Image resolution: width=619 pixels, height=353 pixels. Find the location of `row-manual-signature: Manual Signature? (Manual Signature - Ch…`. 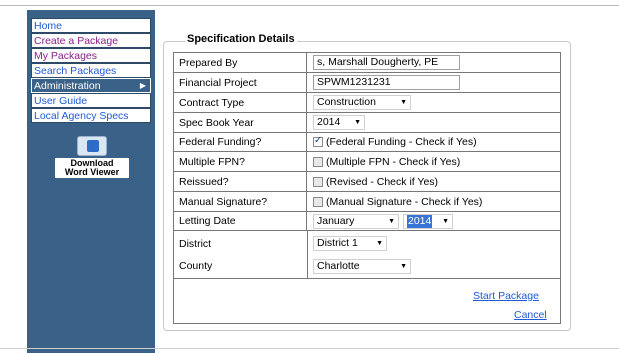

row-manual-signature: Manual Signature? (Manual Signature - Ch… is located at coordinates (367, 202).